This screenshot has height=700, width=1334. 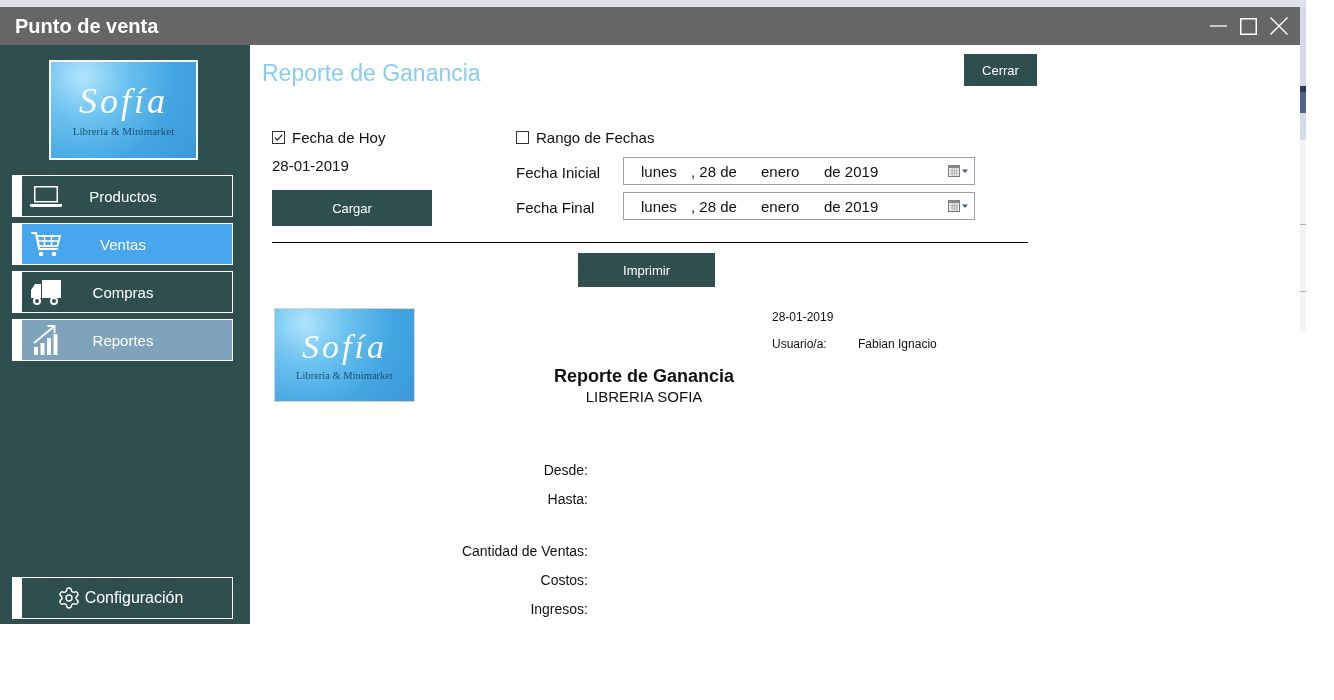 I want to click on report-field-label: Hasta:, so click(x=567, y=499).